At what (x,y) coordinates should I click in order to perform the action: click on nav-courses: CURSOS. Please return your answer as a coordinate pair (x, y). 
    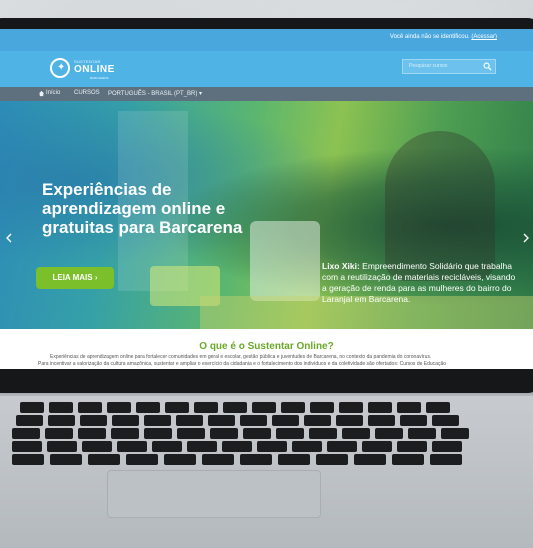
    Looking at the image, I should click on (87, 93).